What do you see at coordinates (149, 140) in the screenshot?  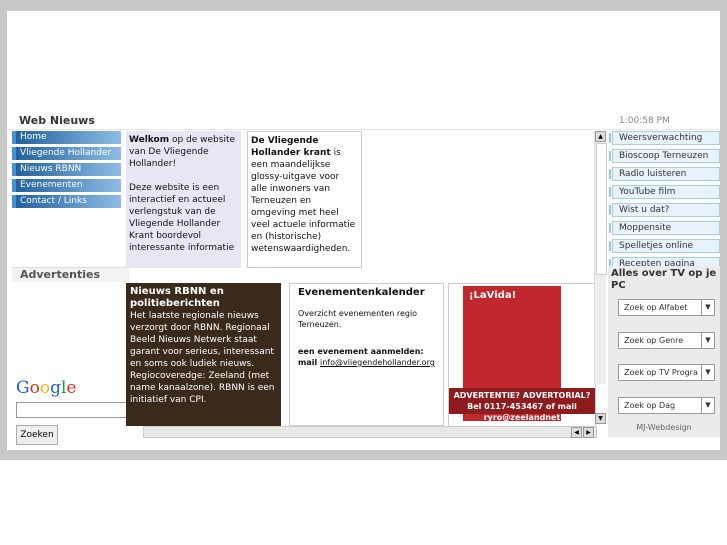 I see `welcome-title: Welkom` at bounding box center [149, 140].